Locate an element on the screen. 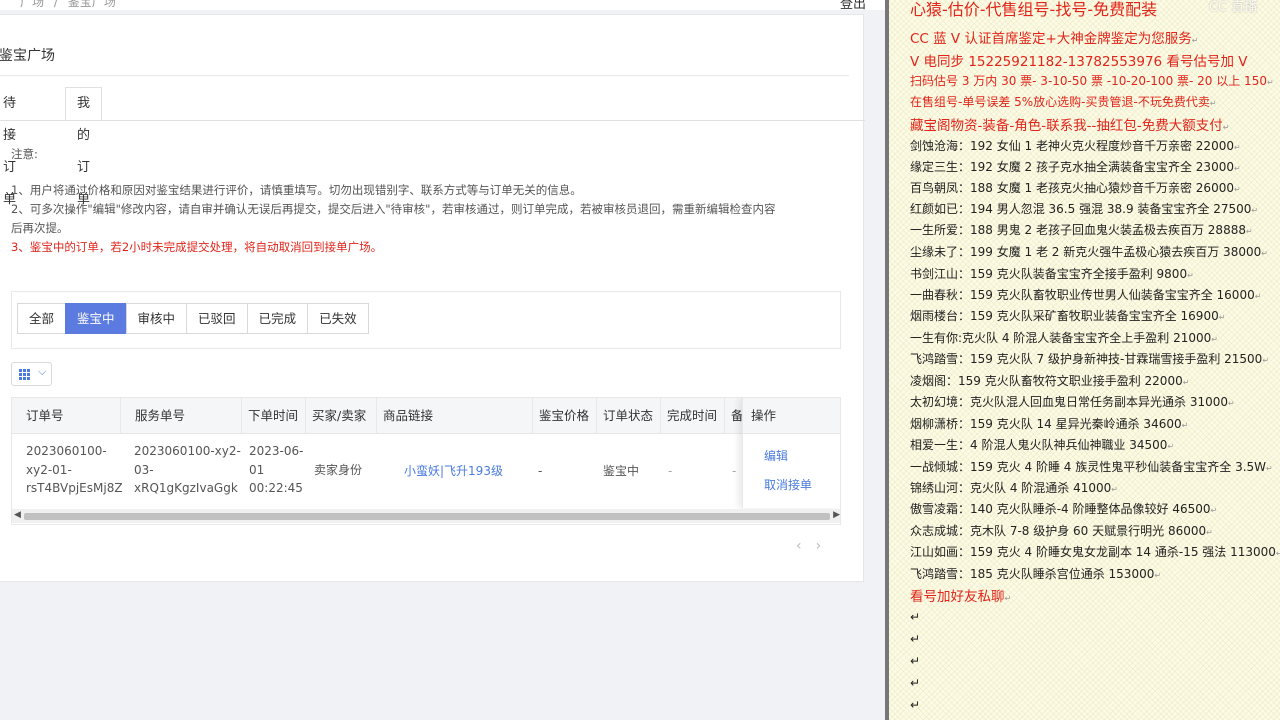 This screenshot has width=1280, height=720. watermark-logo: CC 直播 is located at coordinates (1233, 7).